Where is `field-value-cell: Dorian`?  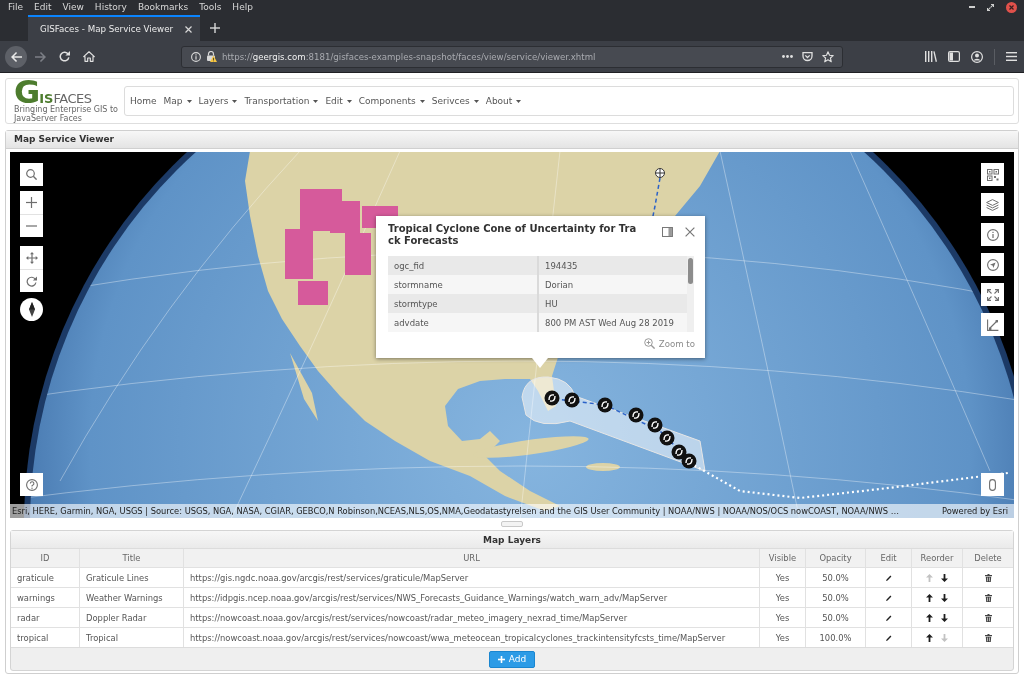 field-value-cell: Dorian is located at coordinates (612, 284).